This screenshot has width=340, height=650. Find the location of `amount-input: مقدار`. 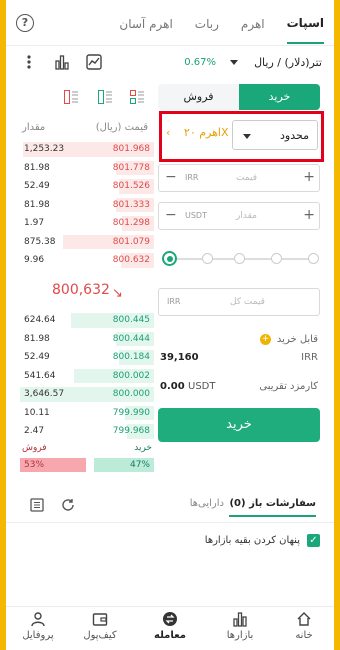

amount-input: مقدار is located at coordinates (246, 216).